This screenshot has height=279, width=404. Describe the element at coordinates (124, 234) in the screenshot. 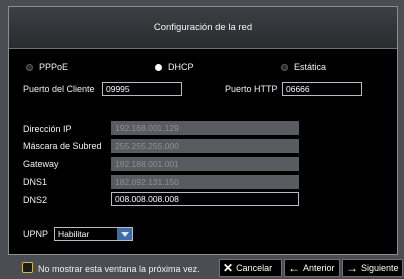

I see `chevron-down-icon` at that location.